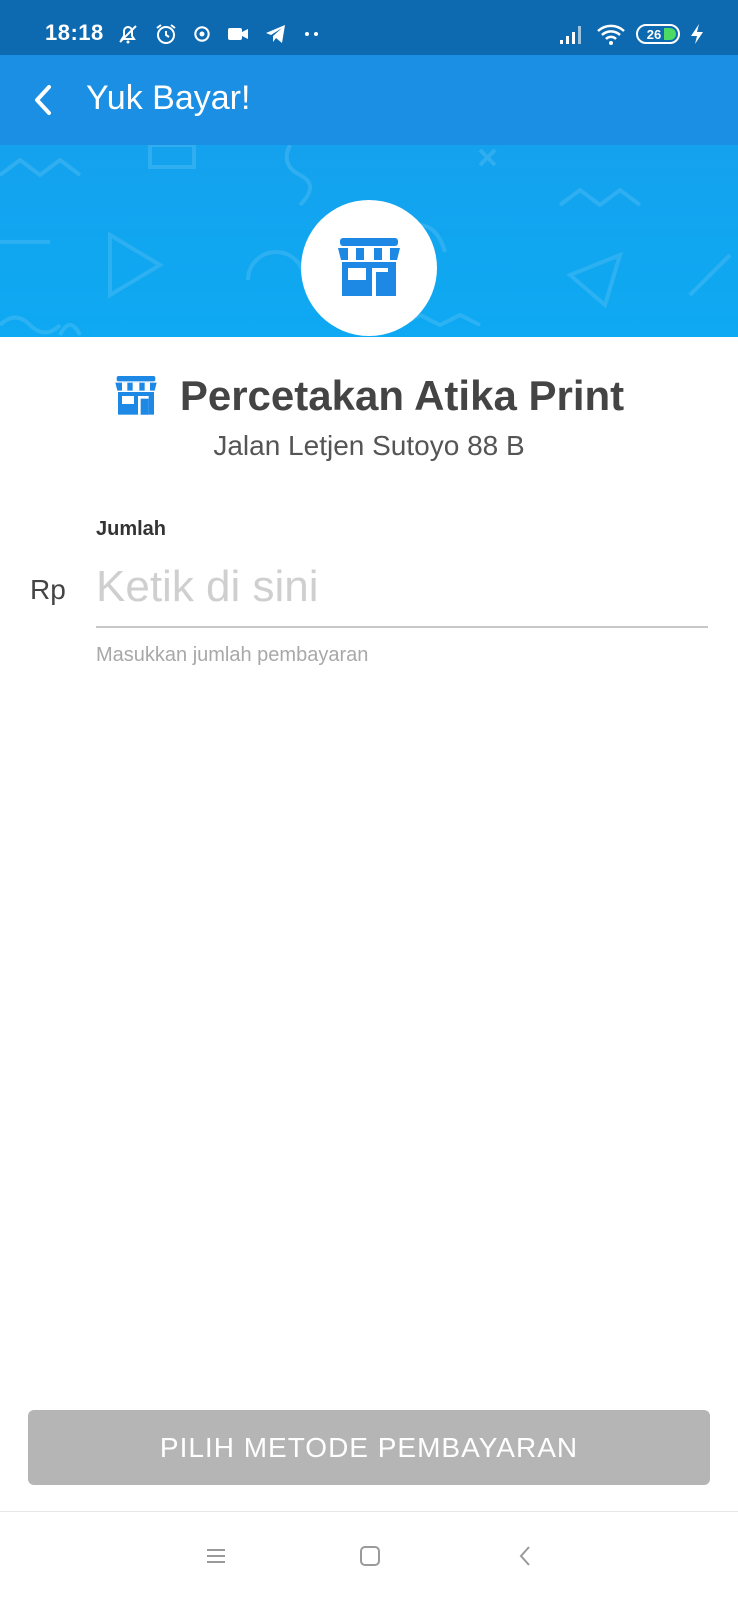  I want to click on system-nav-bar, so click(369, 1556).